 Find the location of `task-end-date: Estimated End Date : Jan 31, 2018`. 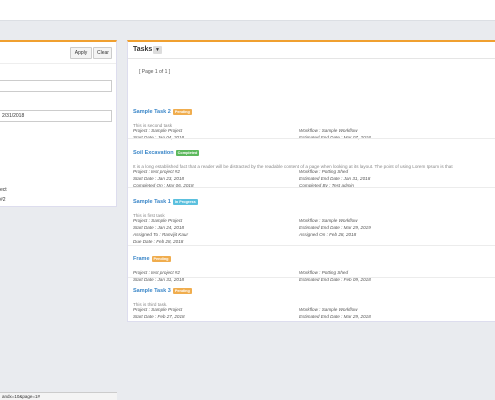

task-end-date: Estimated End Date : Jan 31, 2018 is located at coordinates (335, 178).